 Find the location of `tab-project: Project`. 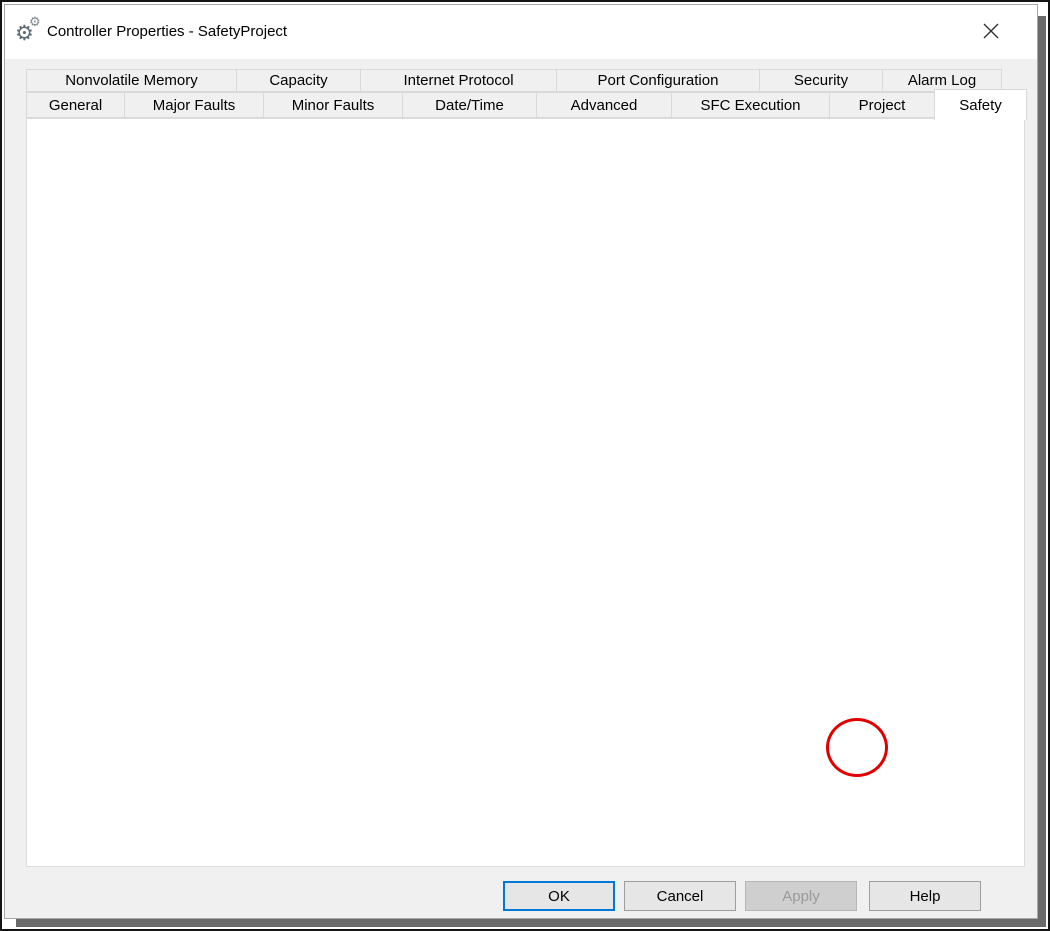

tab-project: Project is located at coordinates (882, 105).